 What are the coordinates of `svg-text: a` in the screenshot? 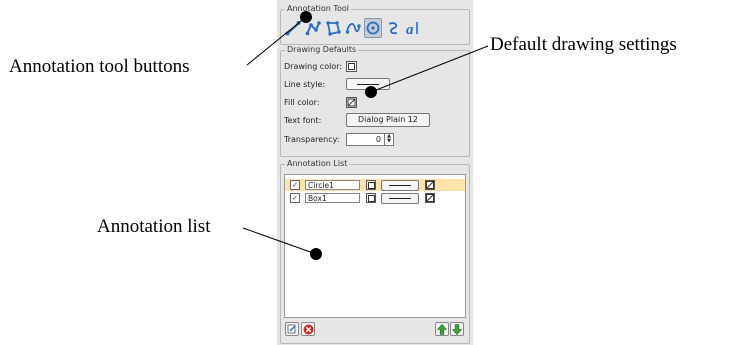 It's located at (410, 29).